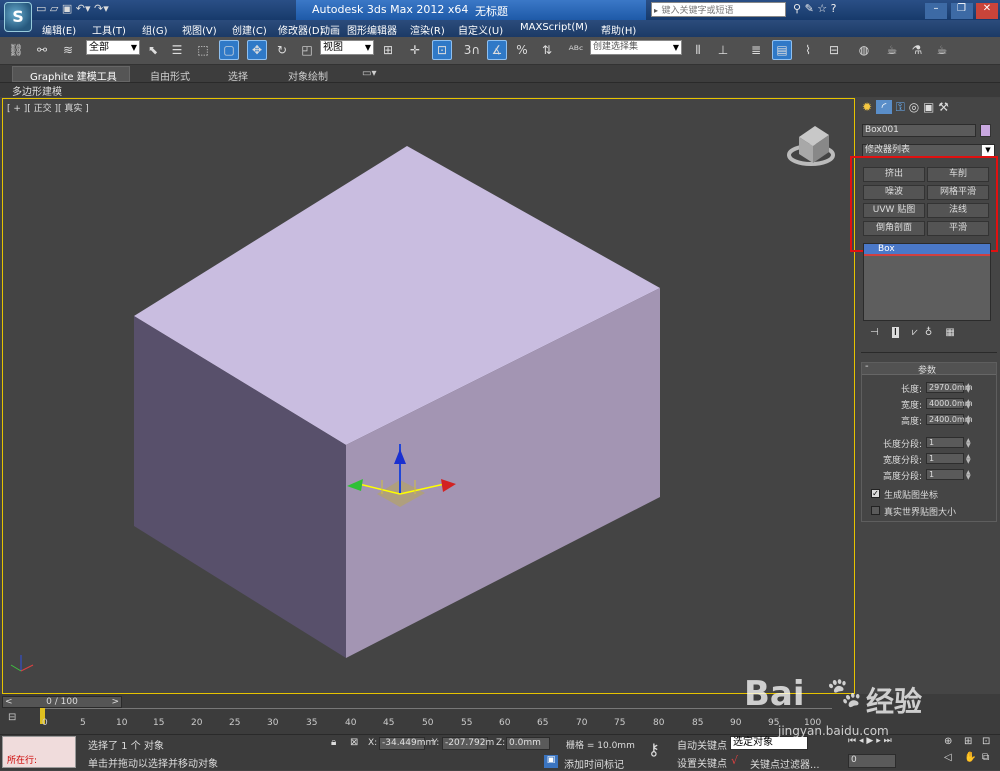 The width and height of the screenshot is (1000, 771). Describe the element at coordinates (834, 50) in the screenshot. I see `schematic-view-icon: ⊟` at that location.